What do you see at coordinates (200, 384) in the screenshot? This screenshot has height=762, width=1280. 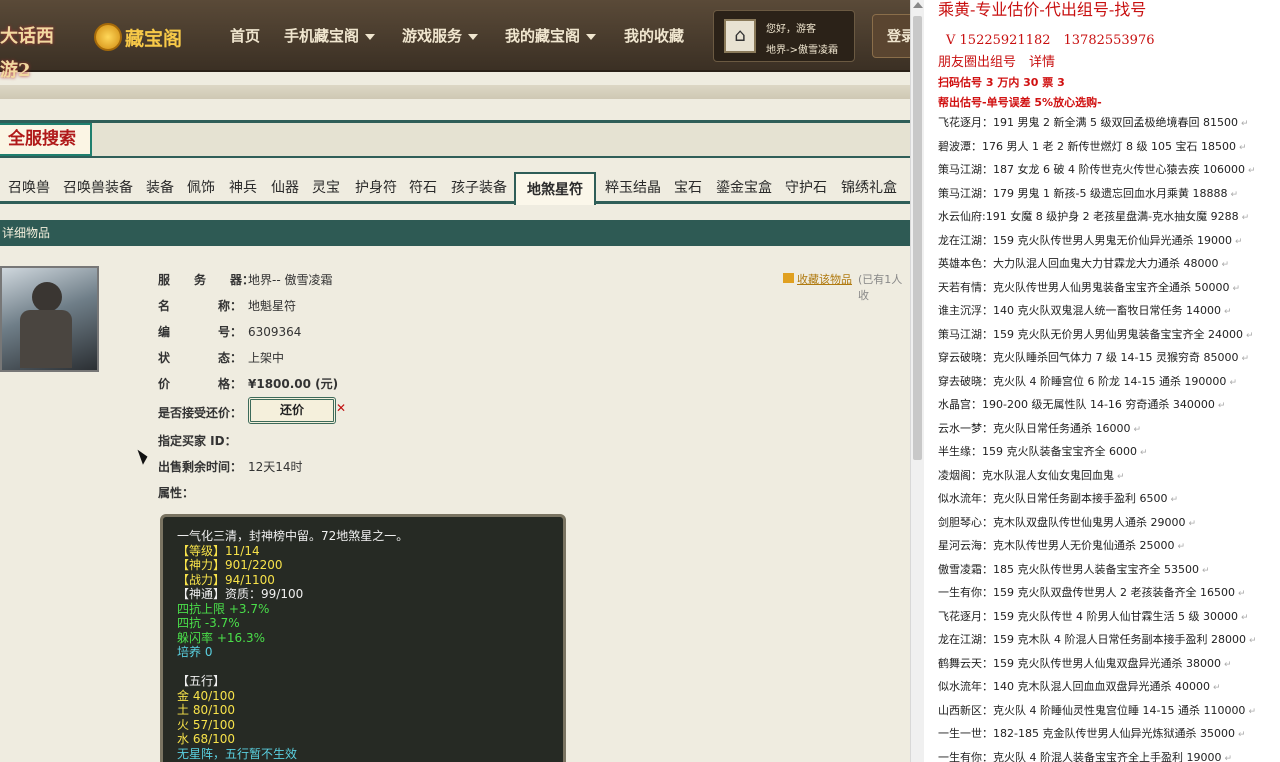 I see `field-label: 价 格：` at bounding box center [200, 384].